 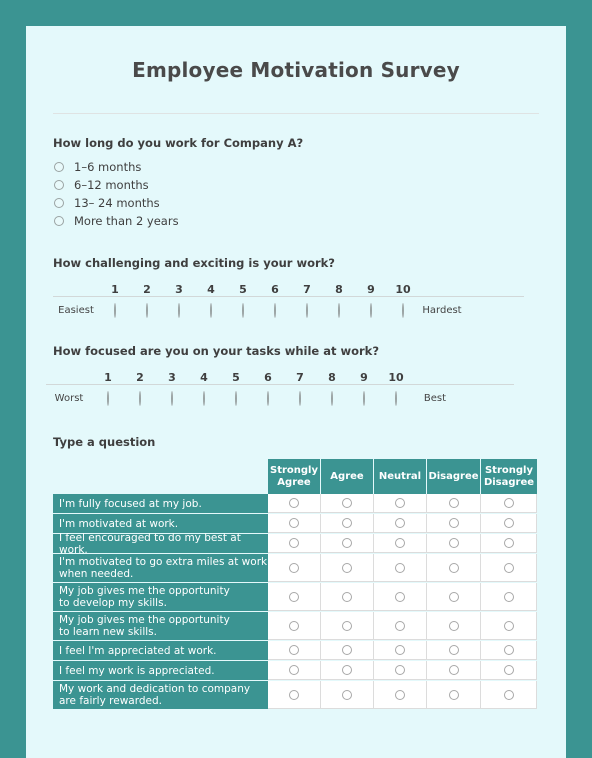 What do you see at coordinates (309, 442) in the screenshot?
I see `question-matrix-label: Type a question` at bounding box center [309, 442].